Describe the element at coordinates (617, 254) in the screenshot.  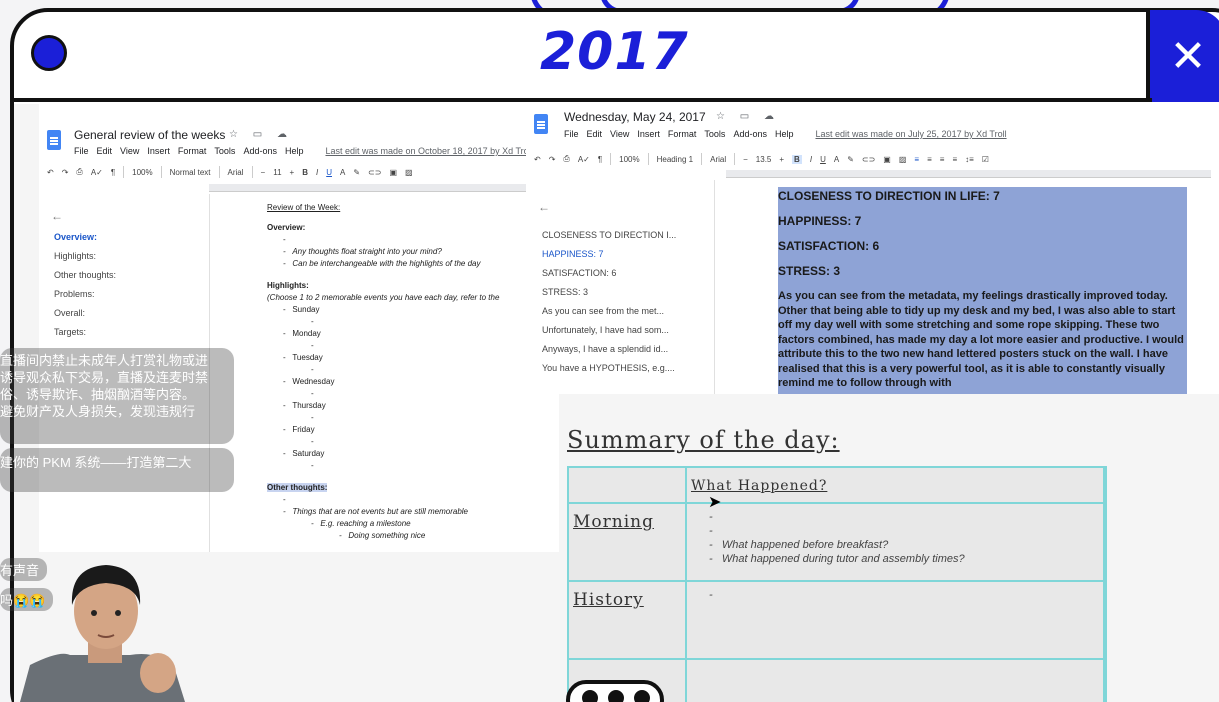
I see `outline-item: HAPPINESS: 7` at that location.